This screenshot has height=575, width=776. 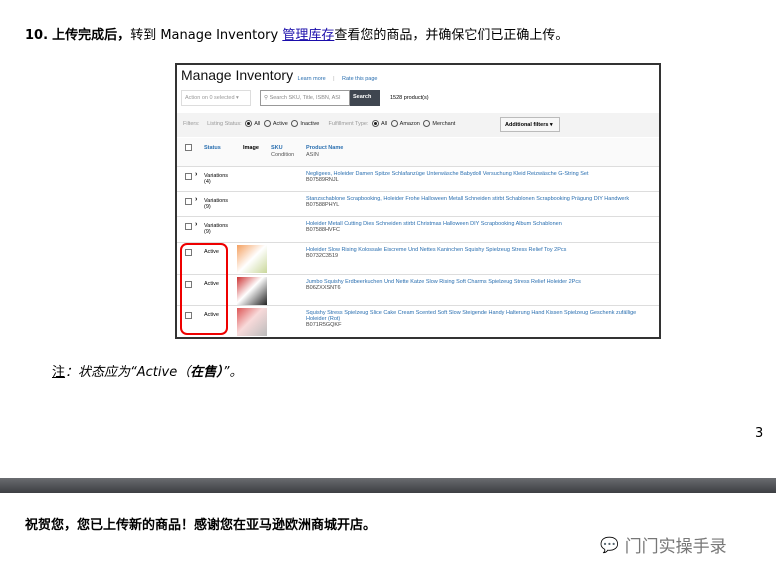 What do you see at coordinates (394, 123) in the screenshot?
I see `radio-ff-amazon` at bounding box center [394, 123].